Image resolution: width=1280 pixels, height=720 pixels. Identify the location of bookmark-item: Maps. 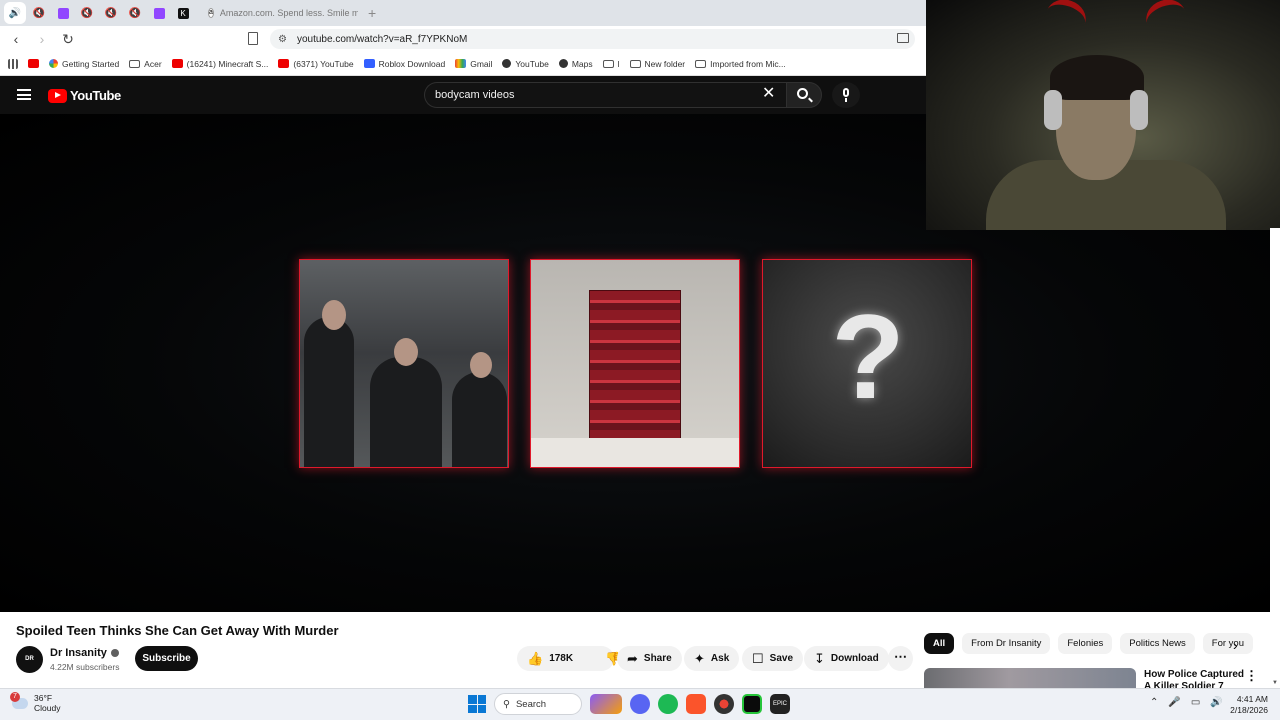
(575, 63).